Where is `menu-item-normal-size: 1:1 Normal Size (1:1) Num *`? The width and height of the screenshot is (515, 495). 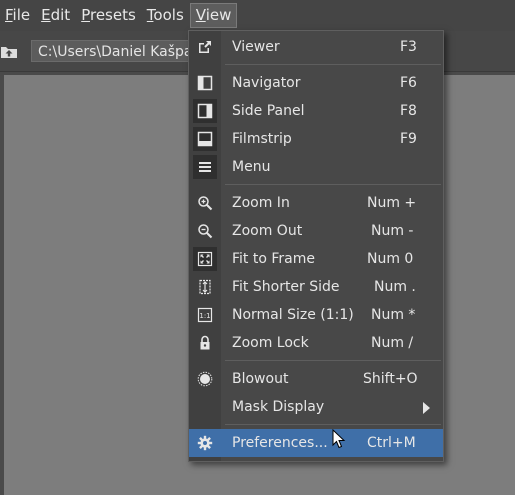
menu-item-normal-size: 1:1 Normal Size (1:1) Num * is located at coordinates (316, 315).